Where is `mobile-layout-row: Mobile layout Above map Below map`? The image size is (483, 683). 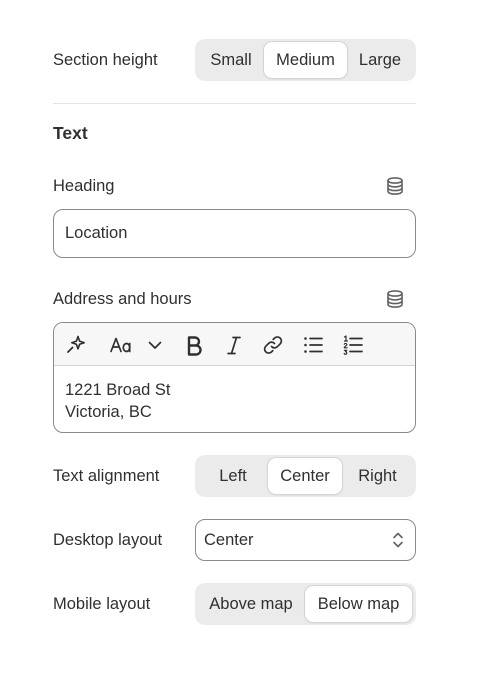
mobile-layout-row: Mobile layout Above map Below map is located at coordinates (234, 604).